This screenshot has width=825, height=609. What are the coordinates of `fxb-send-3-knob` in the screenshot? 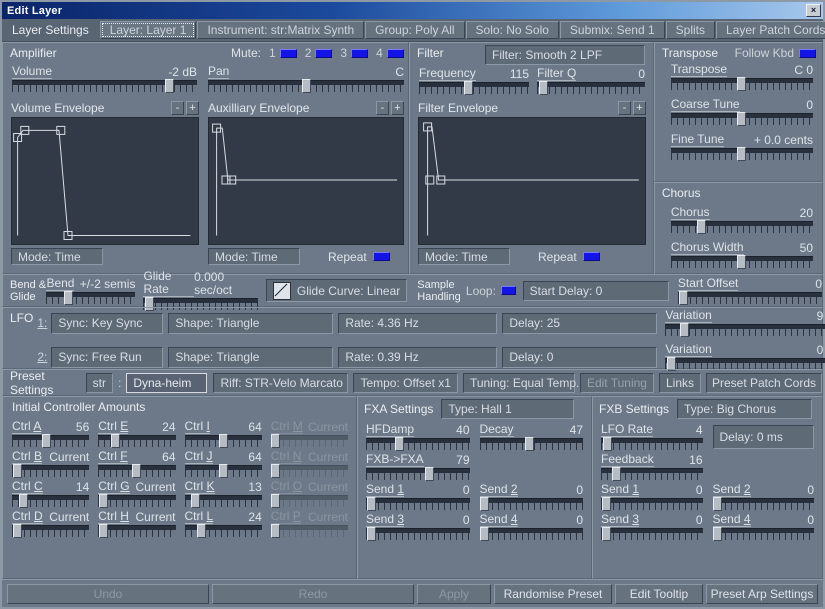 It's located at (606, 534).